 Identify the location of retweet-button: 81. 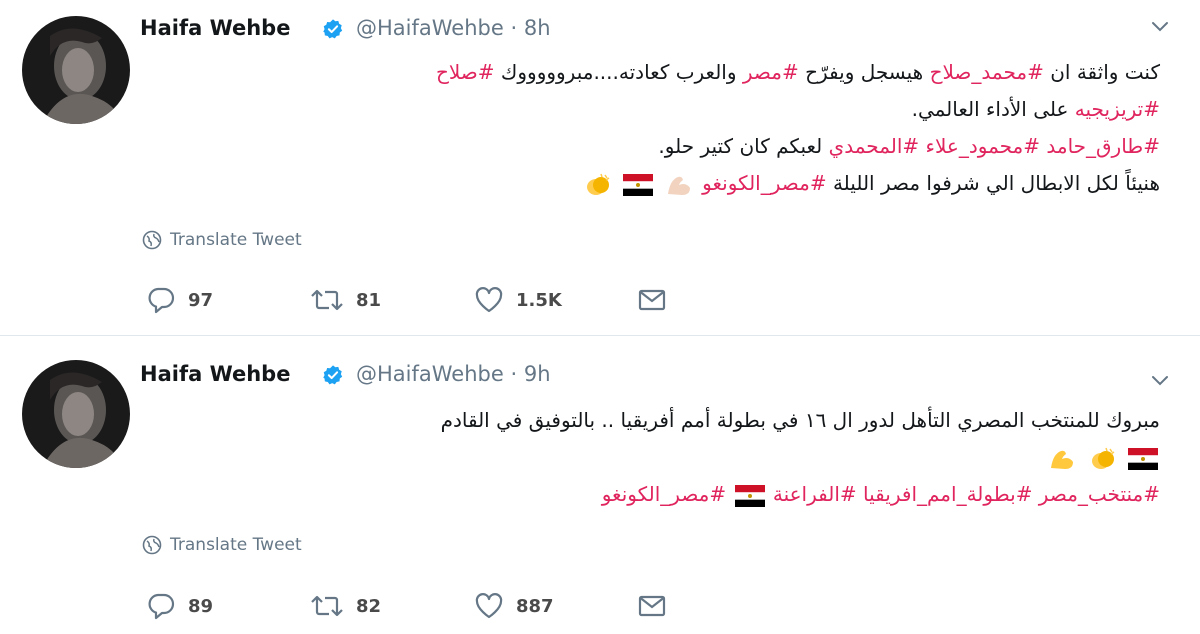
(392, 300).